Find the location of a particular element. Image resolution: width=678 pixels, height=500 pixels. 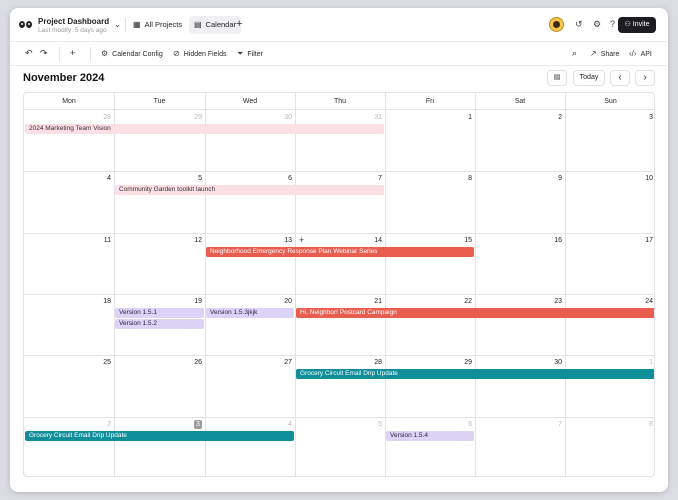

day-cell is located at coordinates (159, 447).